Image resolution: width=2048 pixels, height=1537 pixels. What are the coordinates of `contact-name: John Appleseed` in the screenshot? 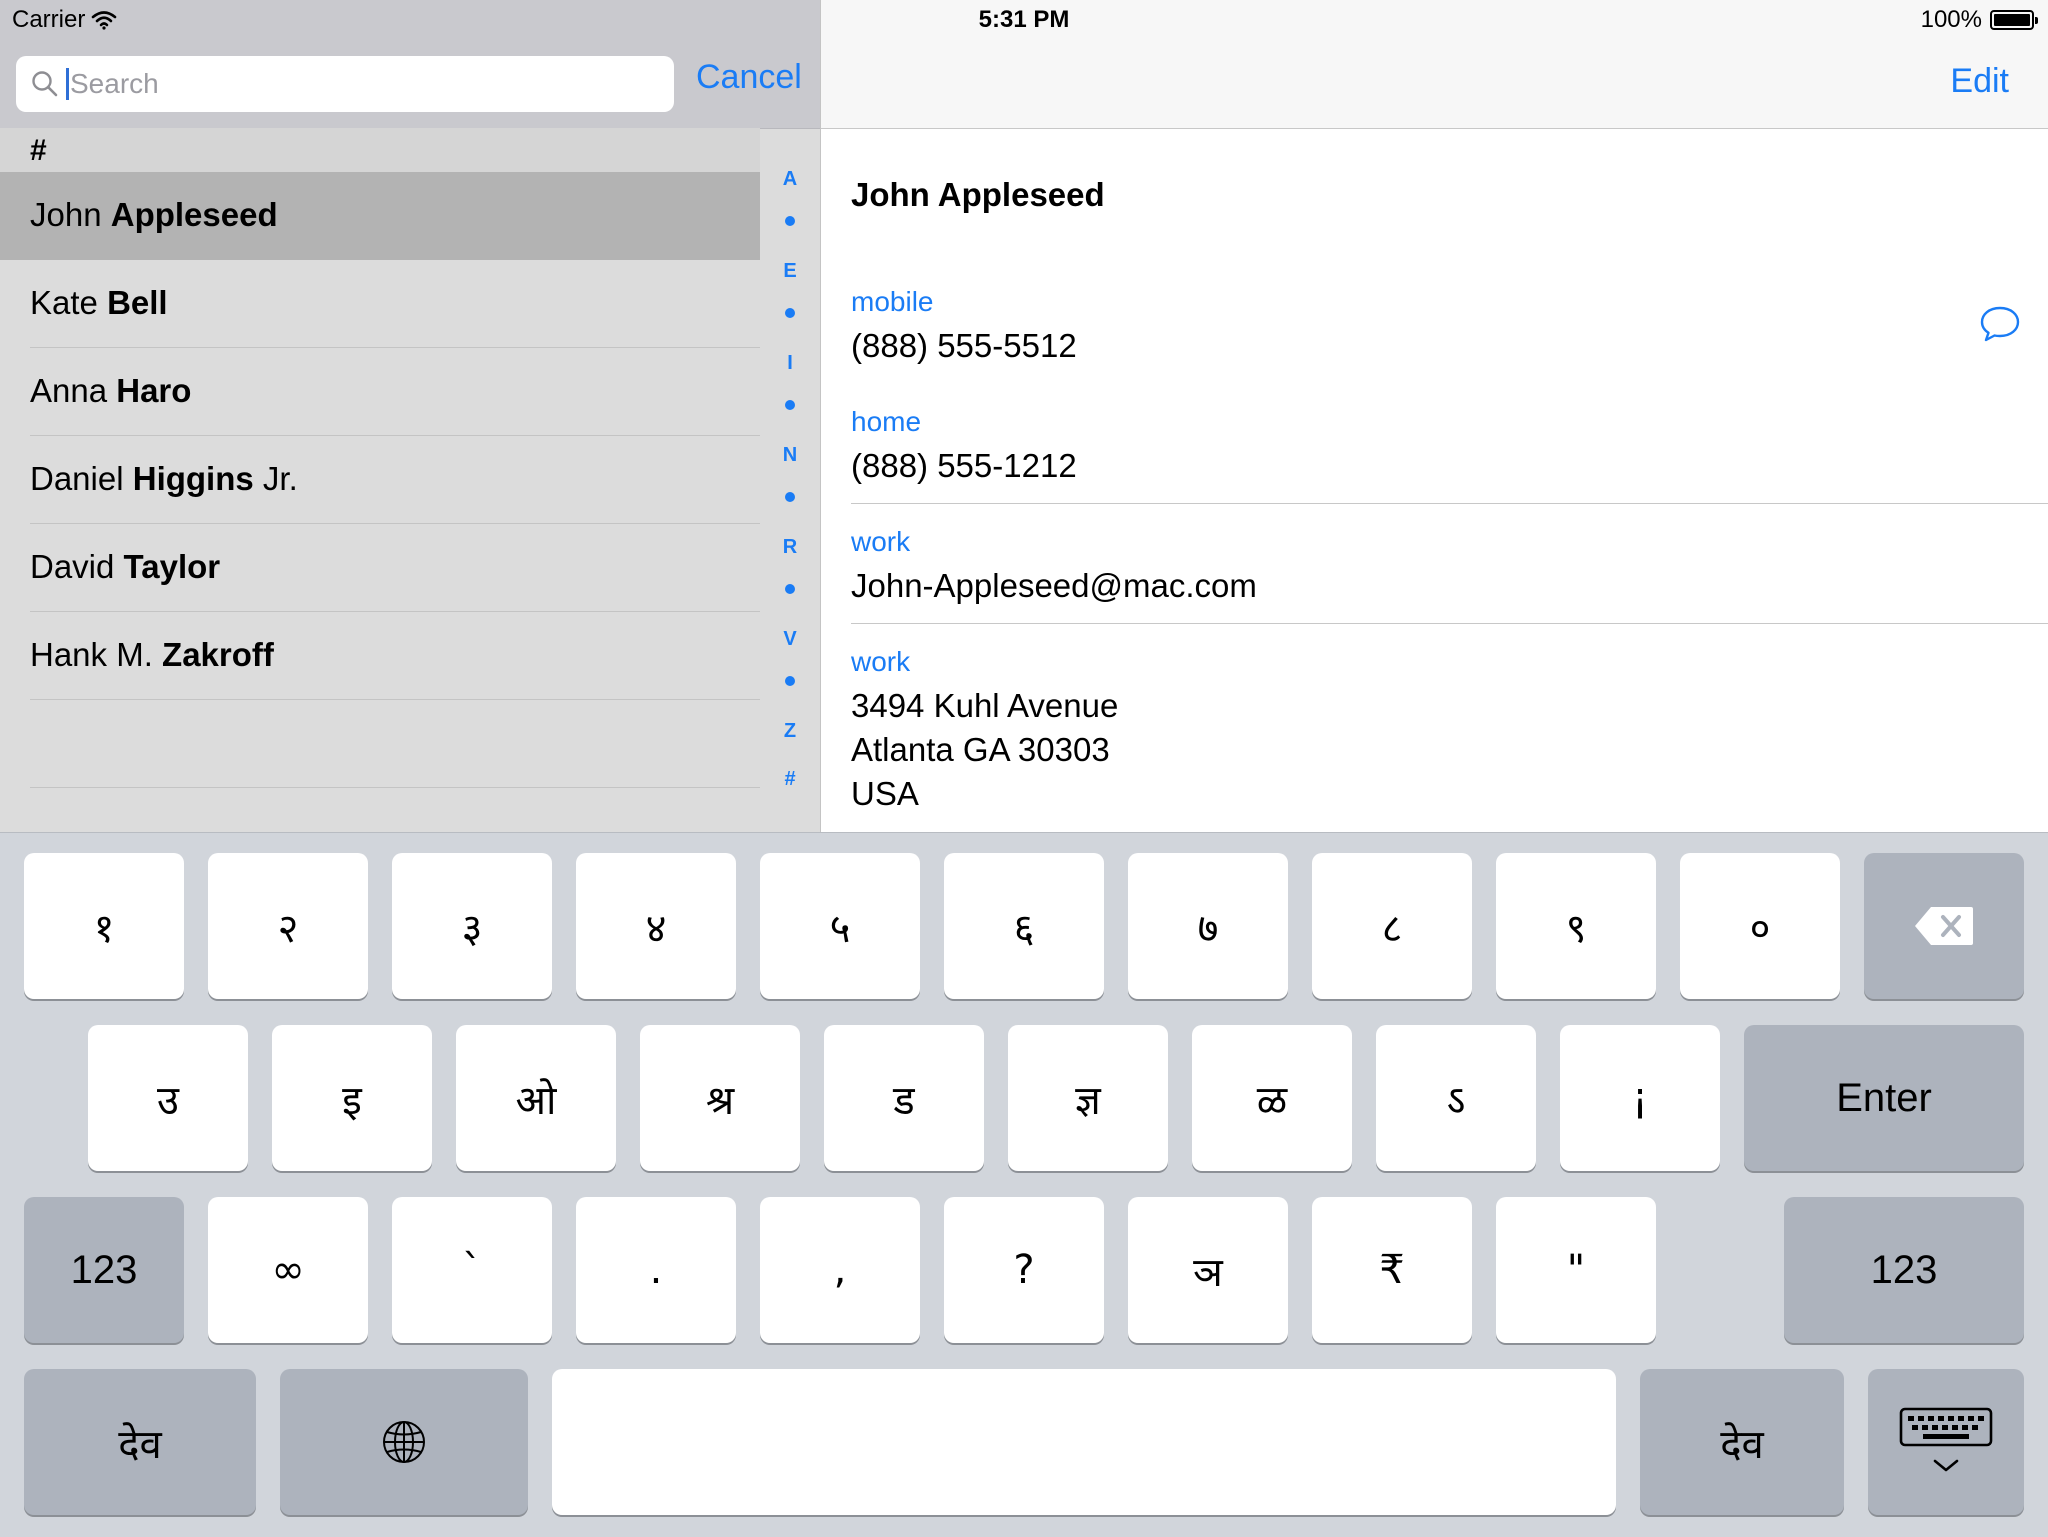 It's located at (154, 215).